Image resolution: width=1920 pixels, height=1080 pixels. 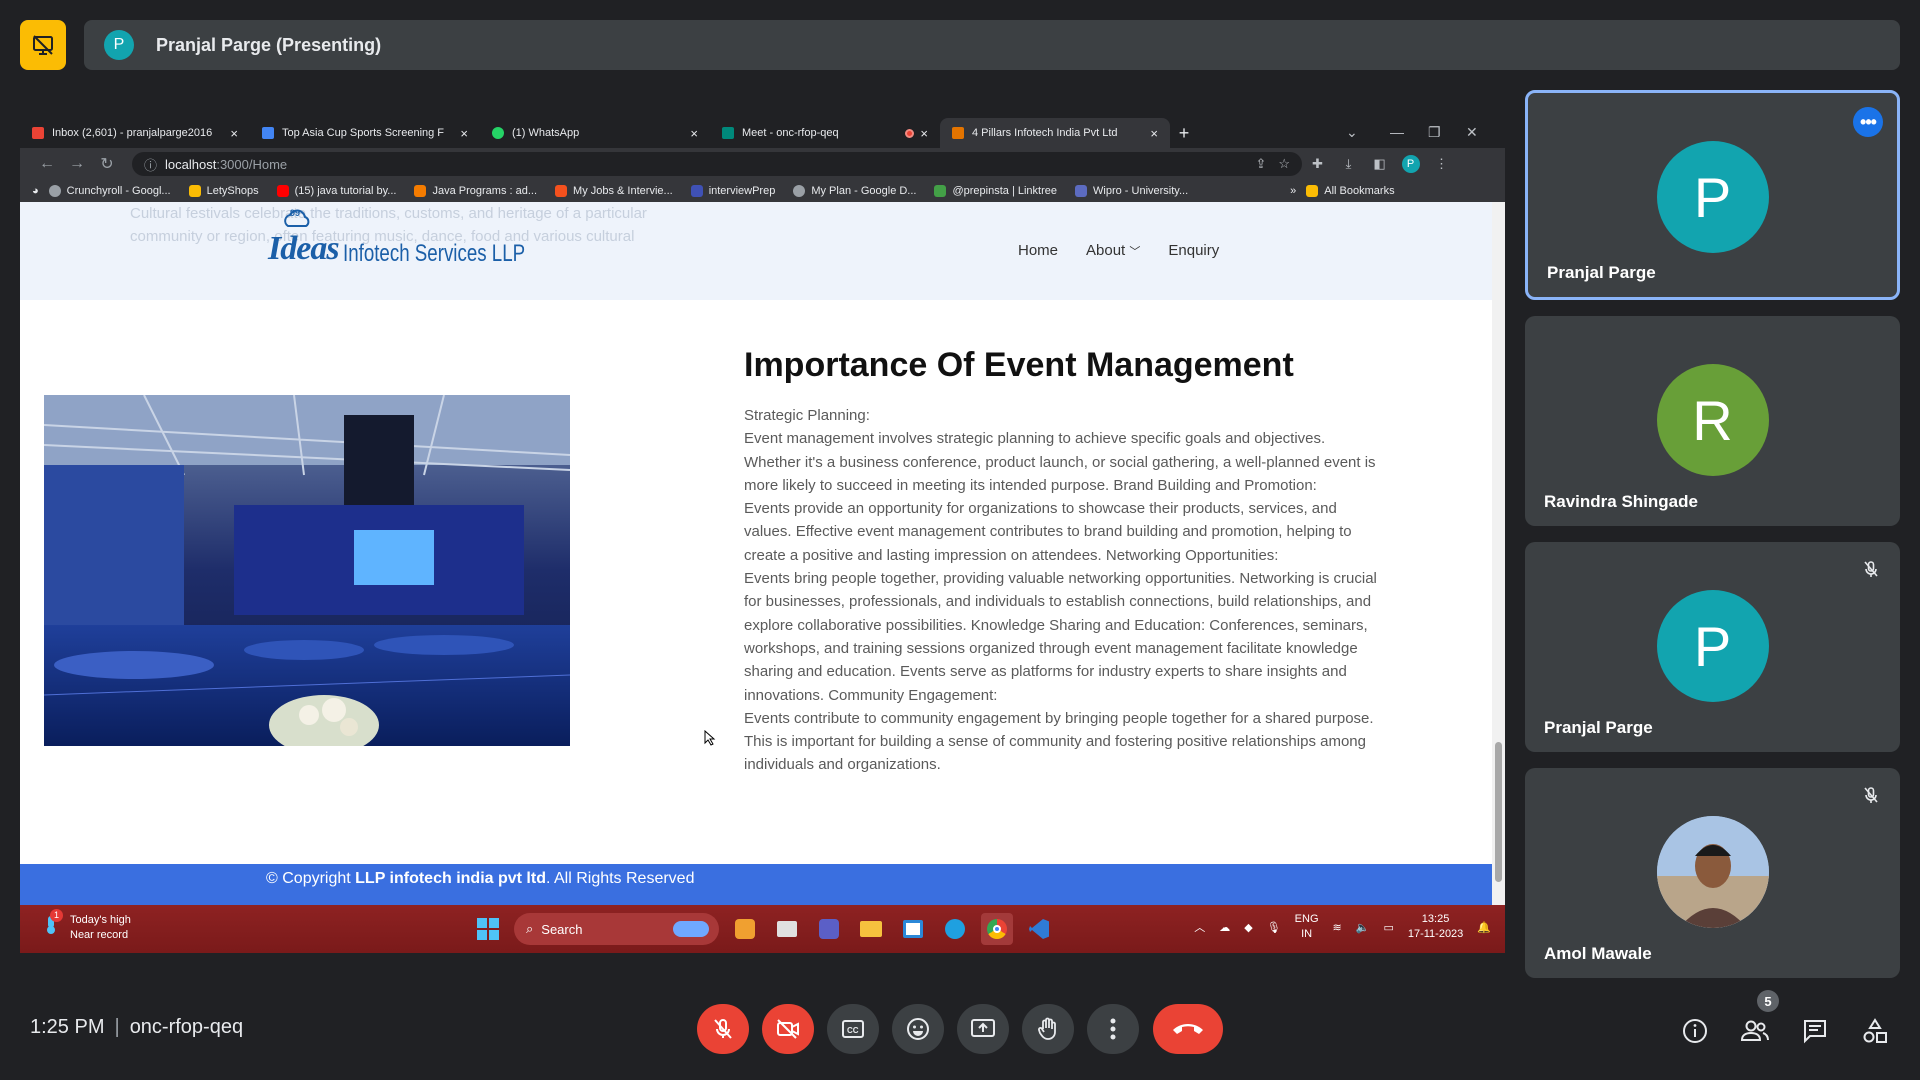 What do you see at coordinates (282, 191) in the screenshot?
I see `youtube-icon` at bounding box center [282, 191].